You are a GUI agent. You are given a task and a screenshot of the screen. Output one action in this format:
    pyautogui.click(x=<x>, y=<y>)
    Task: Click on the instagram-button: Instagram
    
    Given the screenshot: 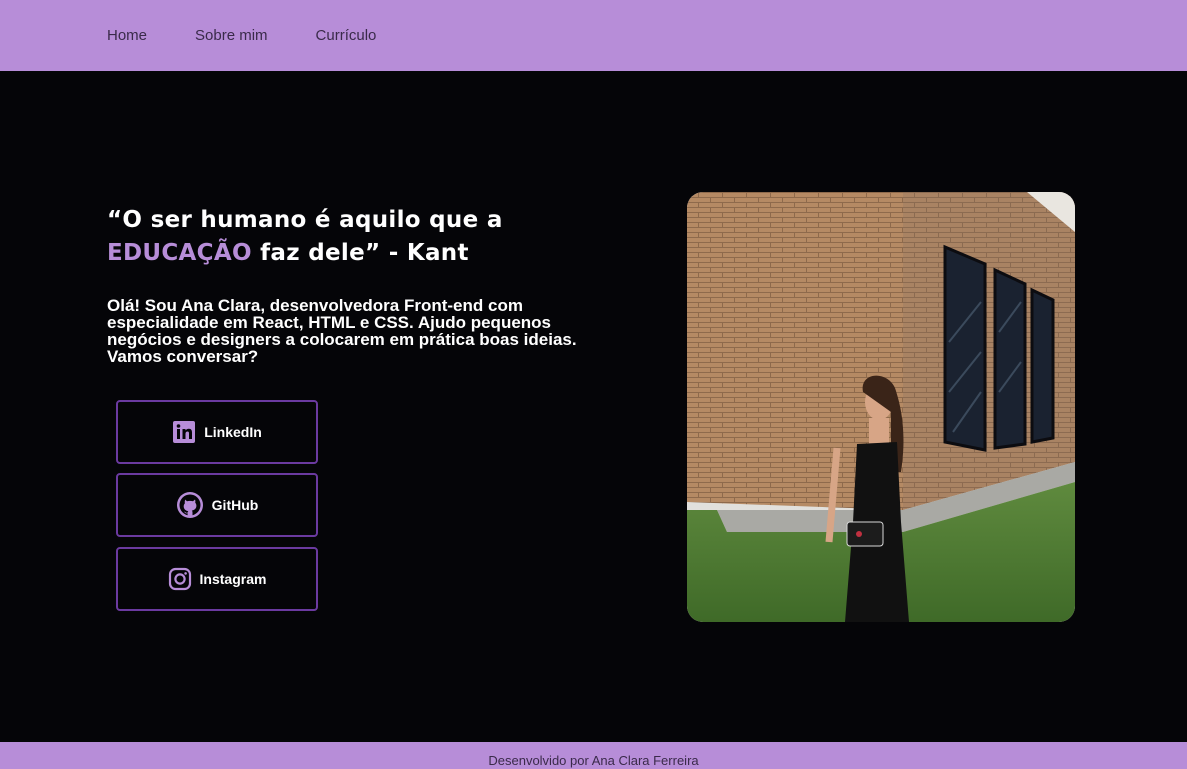 What is the action you would take?
    pyautogui.click(x=217, y=579)
    